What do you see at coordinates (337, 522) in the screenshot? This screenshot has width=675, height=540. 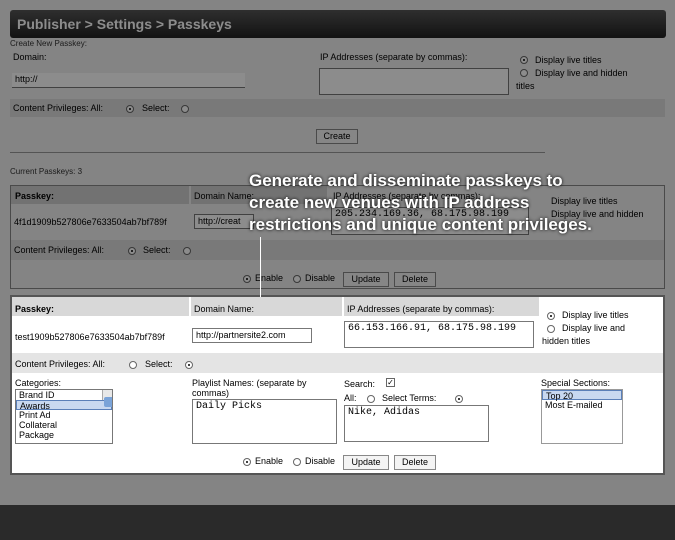 I see `bottom-strip` at bounding box center [337, 522].